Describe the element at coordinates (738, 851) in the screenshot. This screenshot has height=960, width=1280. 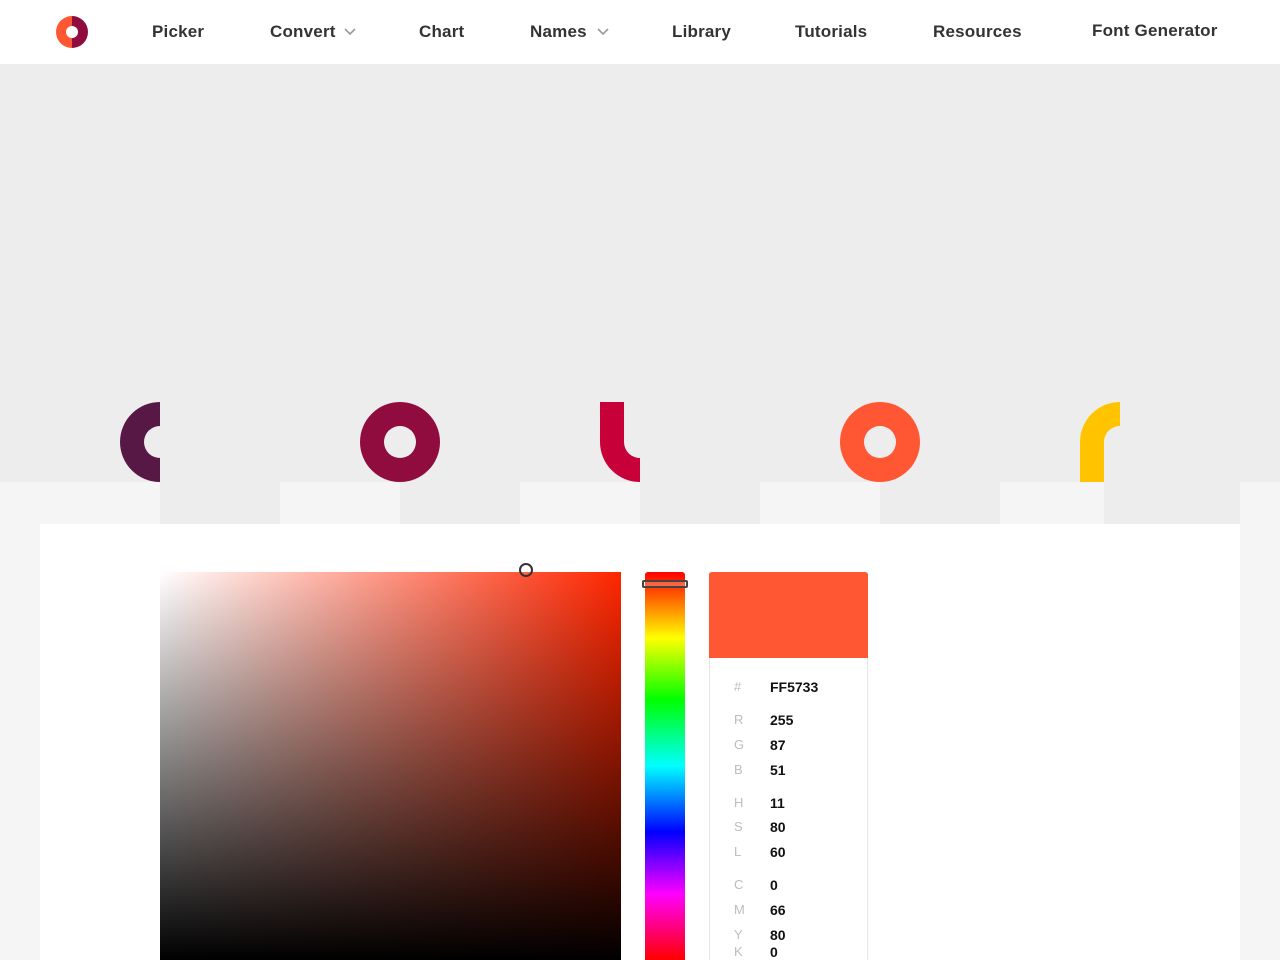
I see `l-label: L` at that location.